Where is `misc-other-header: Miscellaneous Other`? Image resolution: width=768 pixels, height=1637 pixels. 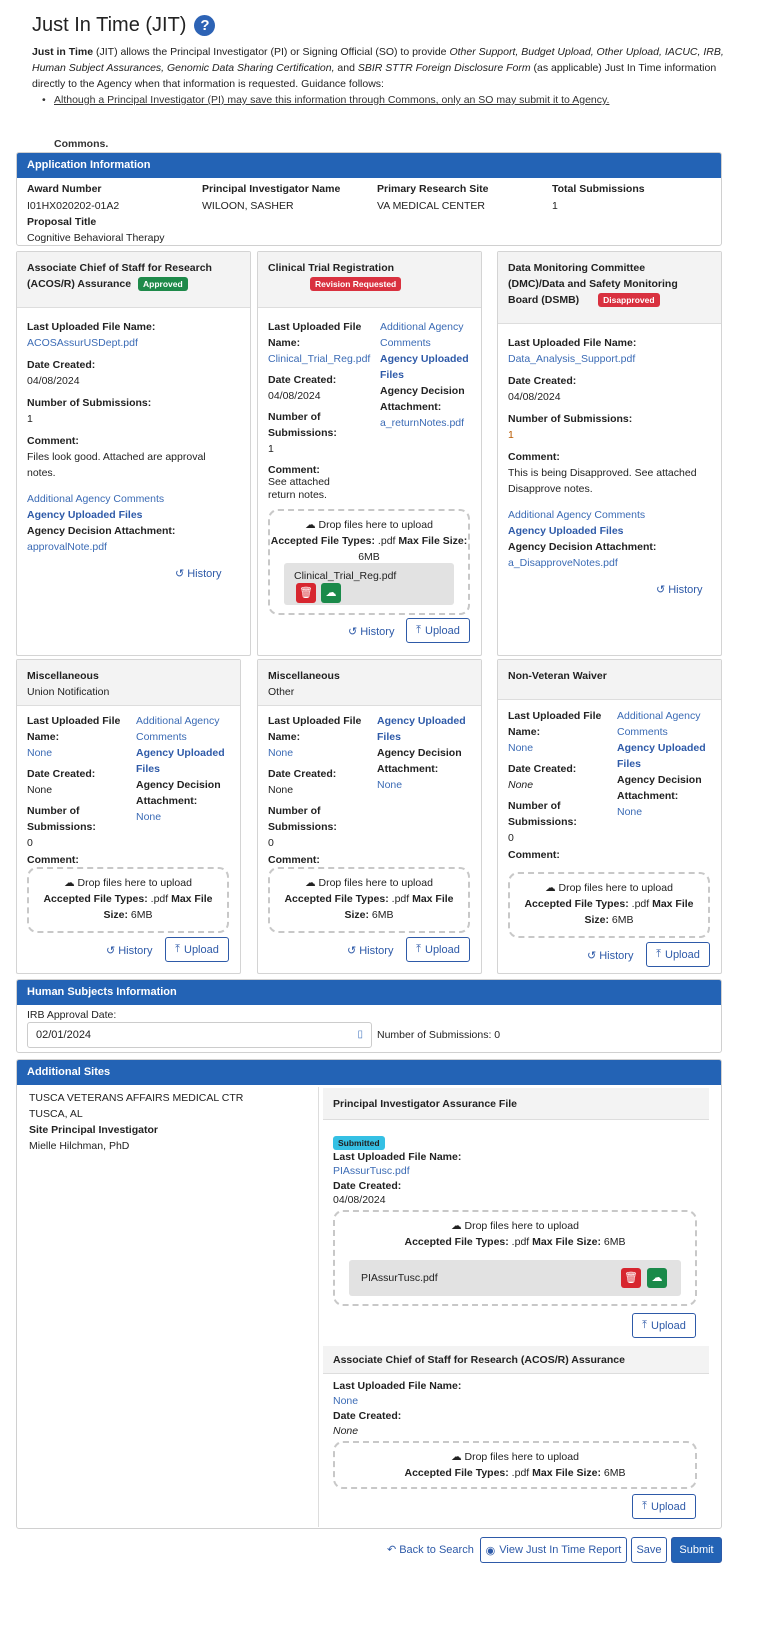
misc-other-header: Miscellaneous Other is located at coordinates (369, 683).